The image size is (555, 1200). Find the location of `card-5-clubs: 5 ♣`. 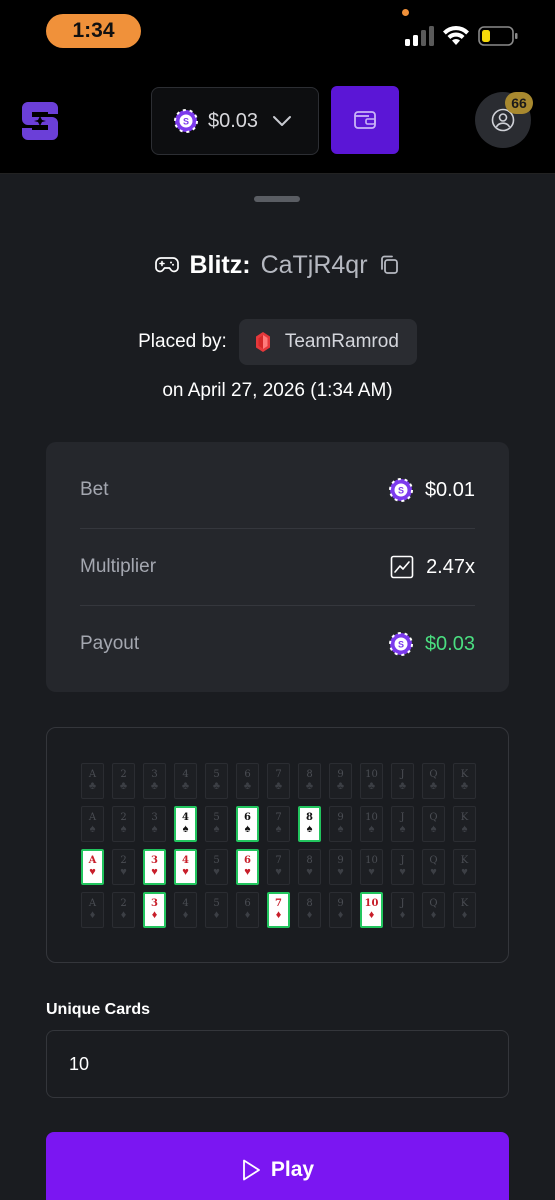

card-5-clubs: 5 ♣ is located at coordinates (216, 781).